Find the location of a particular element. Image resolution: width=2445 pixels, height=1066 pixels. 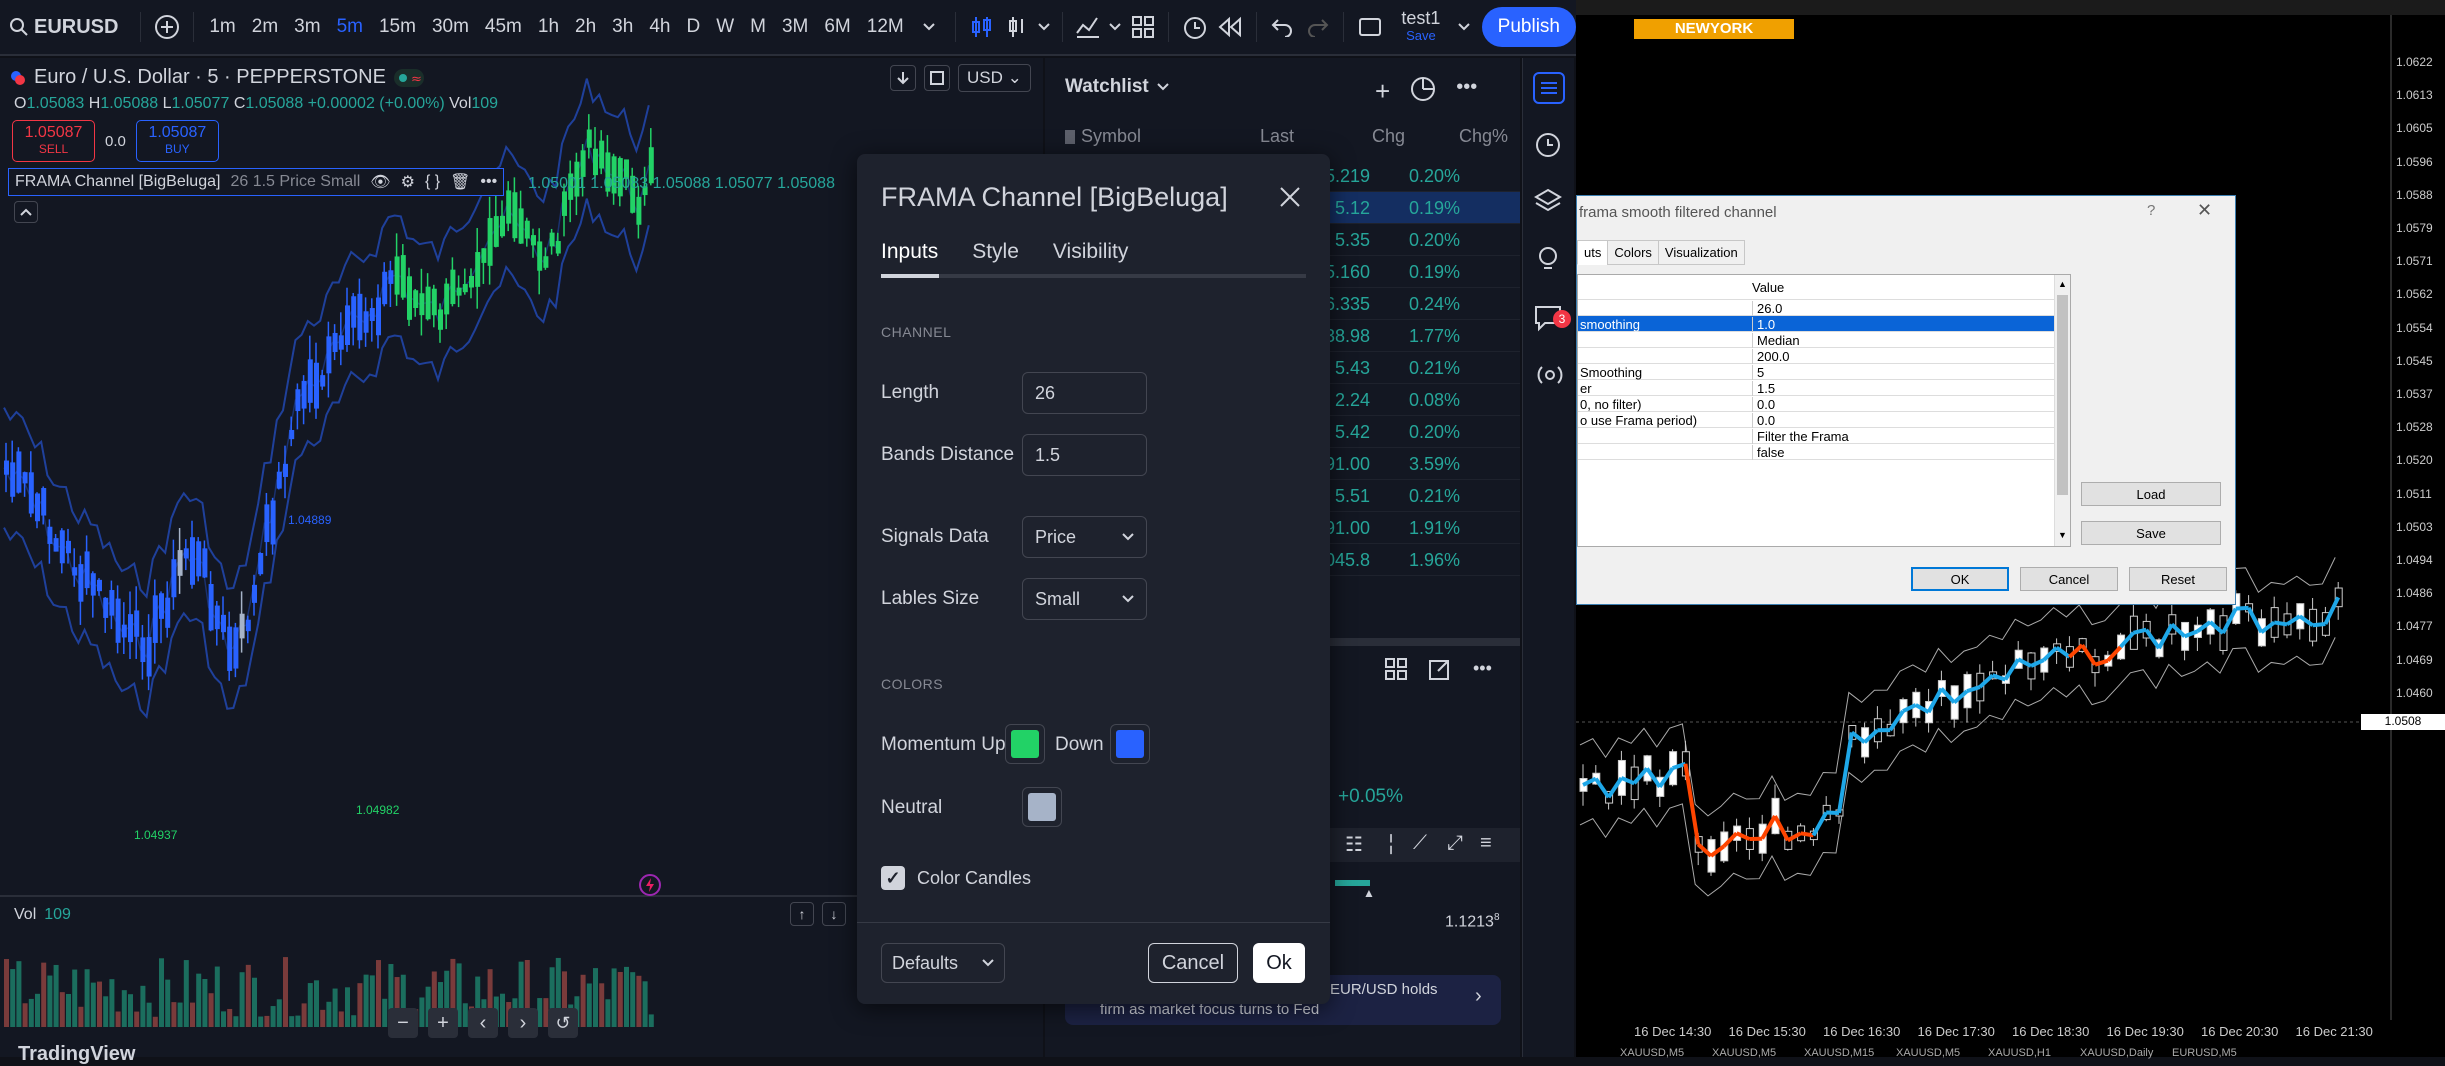

add-symbol-icon: + is located at coordinates (1382, 91).